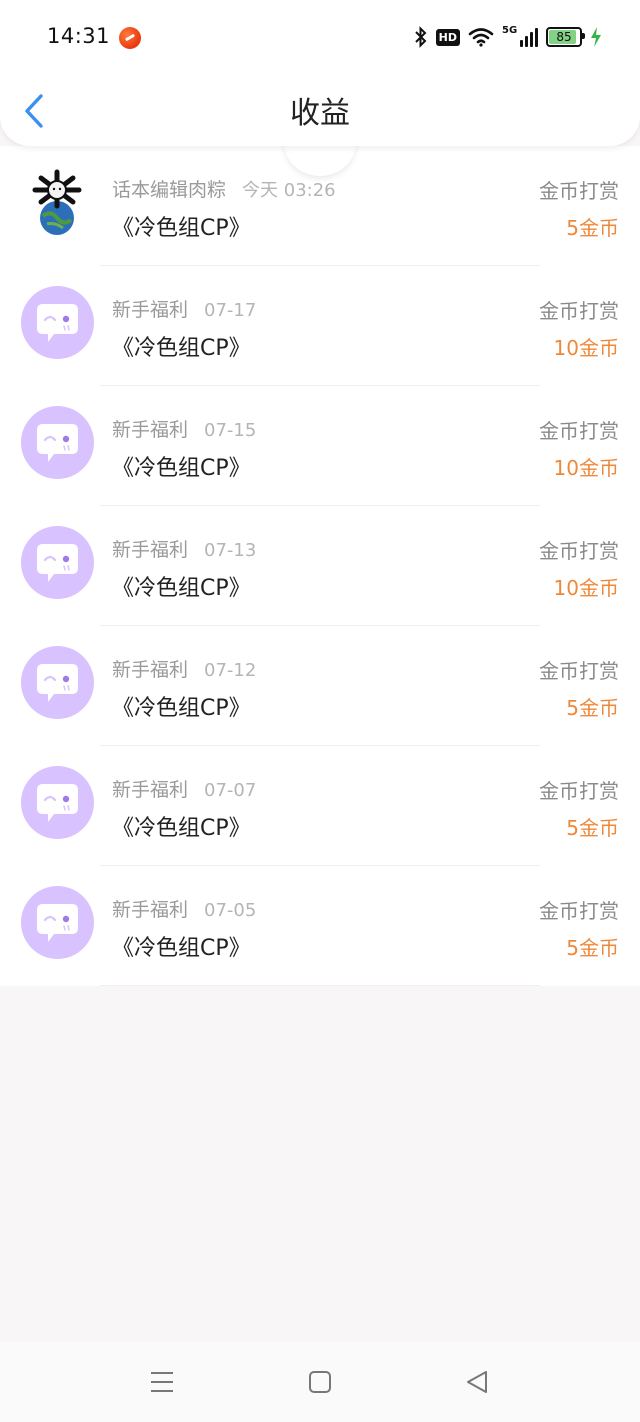  I want to click on back-triangle-icon, so click(477, 1382).